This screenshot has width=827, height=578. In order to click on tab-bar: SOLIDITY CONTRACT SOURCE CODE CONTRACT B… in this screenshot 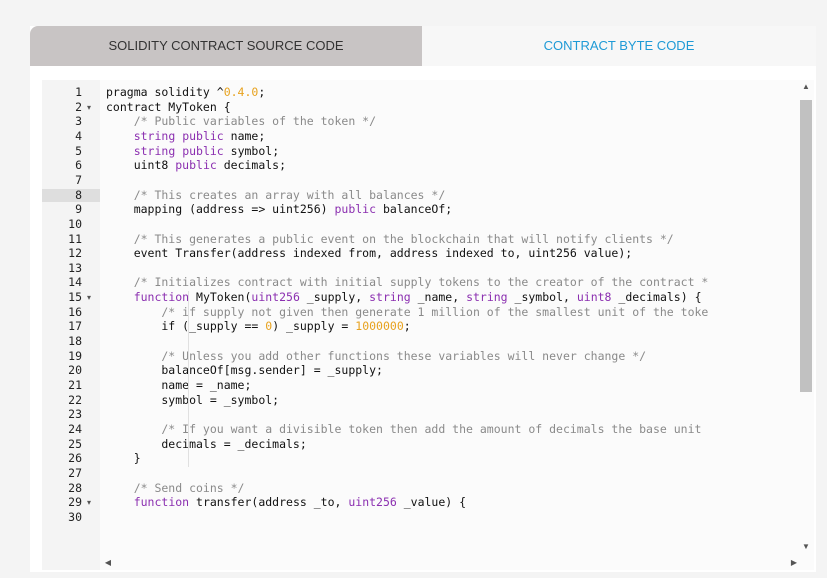, I will do `click(423, 46)`.